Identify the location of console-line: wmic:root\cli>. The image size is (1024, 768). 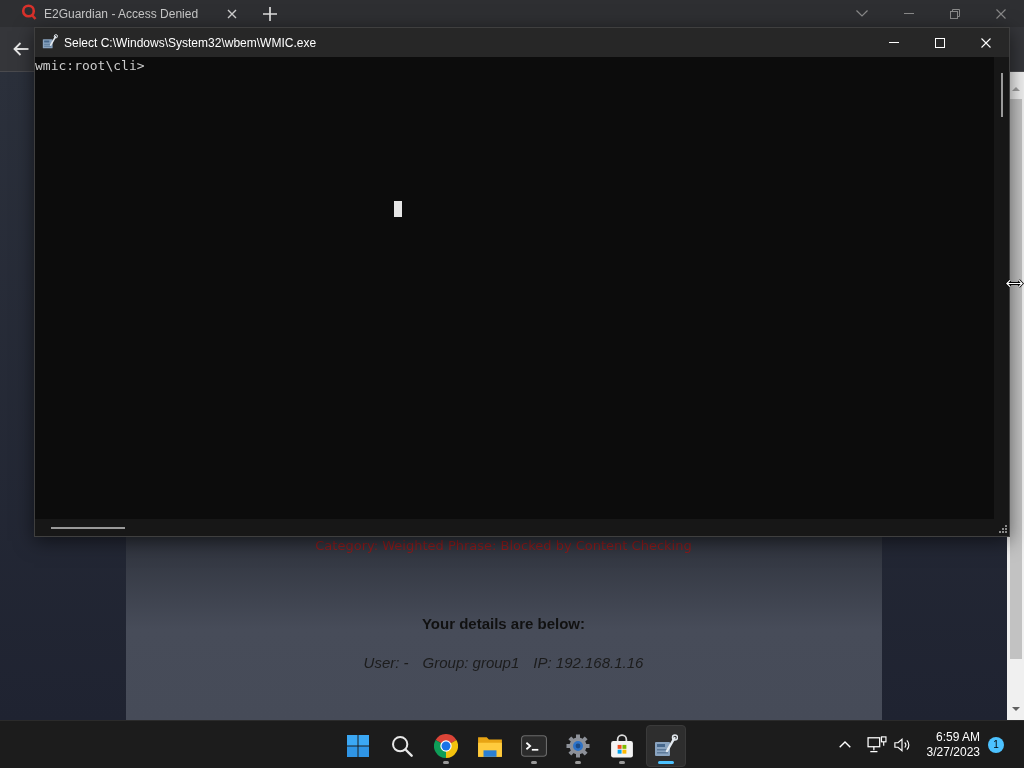
(90, 66).